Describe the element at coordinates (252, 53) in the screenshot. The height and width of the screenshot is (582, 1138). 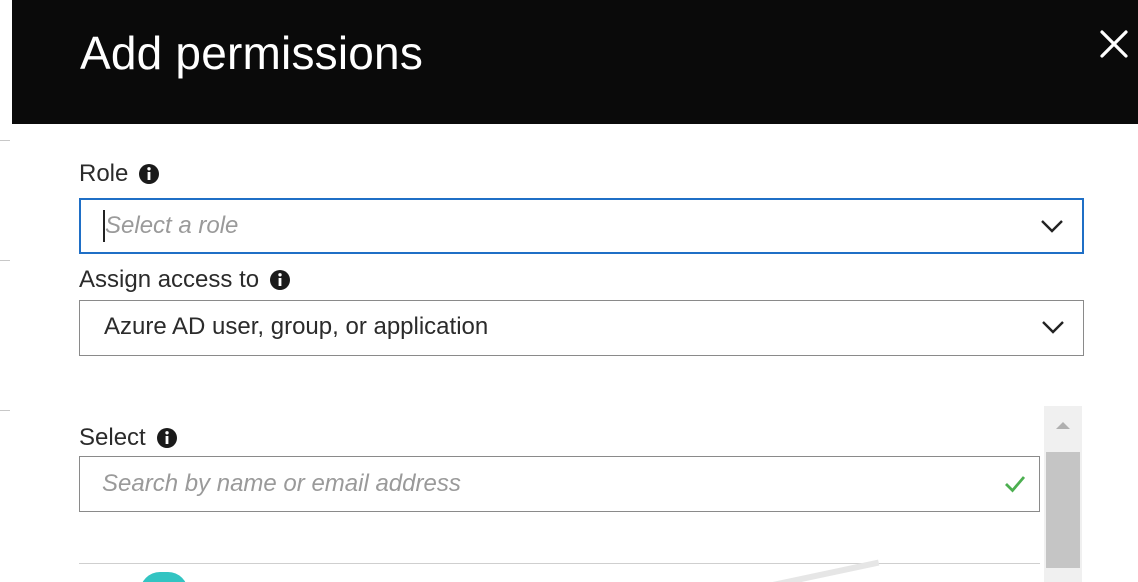
I see `dialog-title: Add permissions` at that location.